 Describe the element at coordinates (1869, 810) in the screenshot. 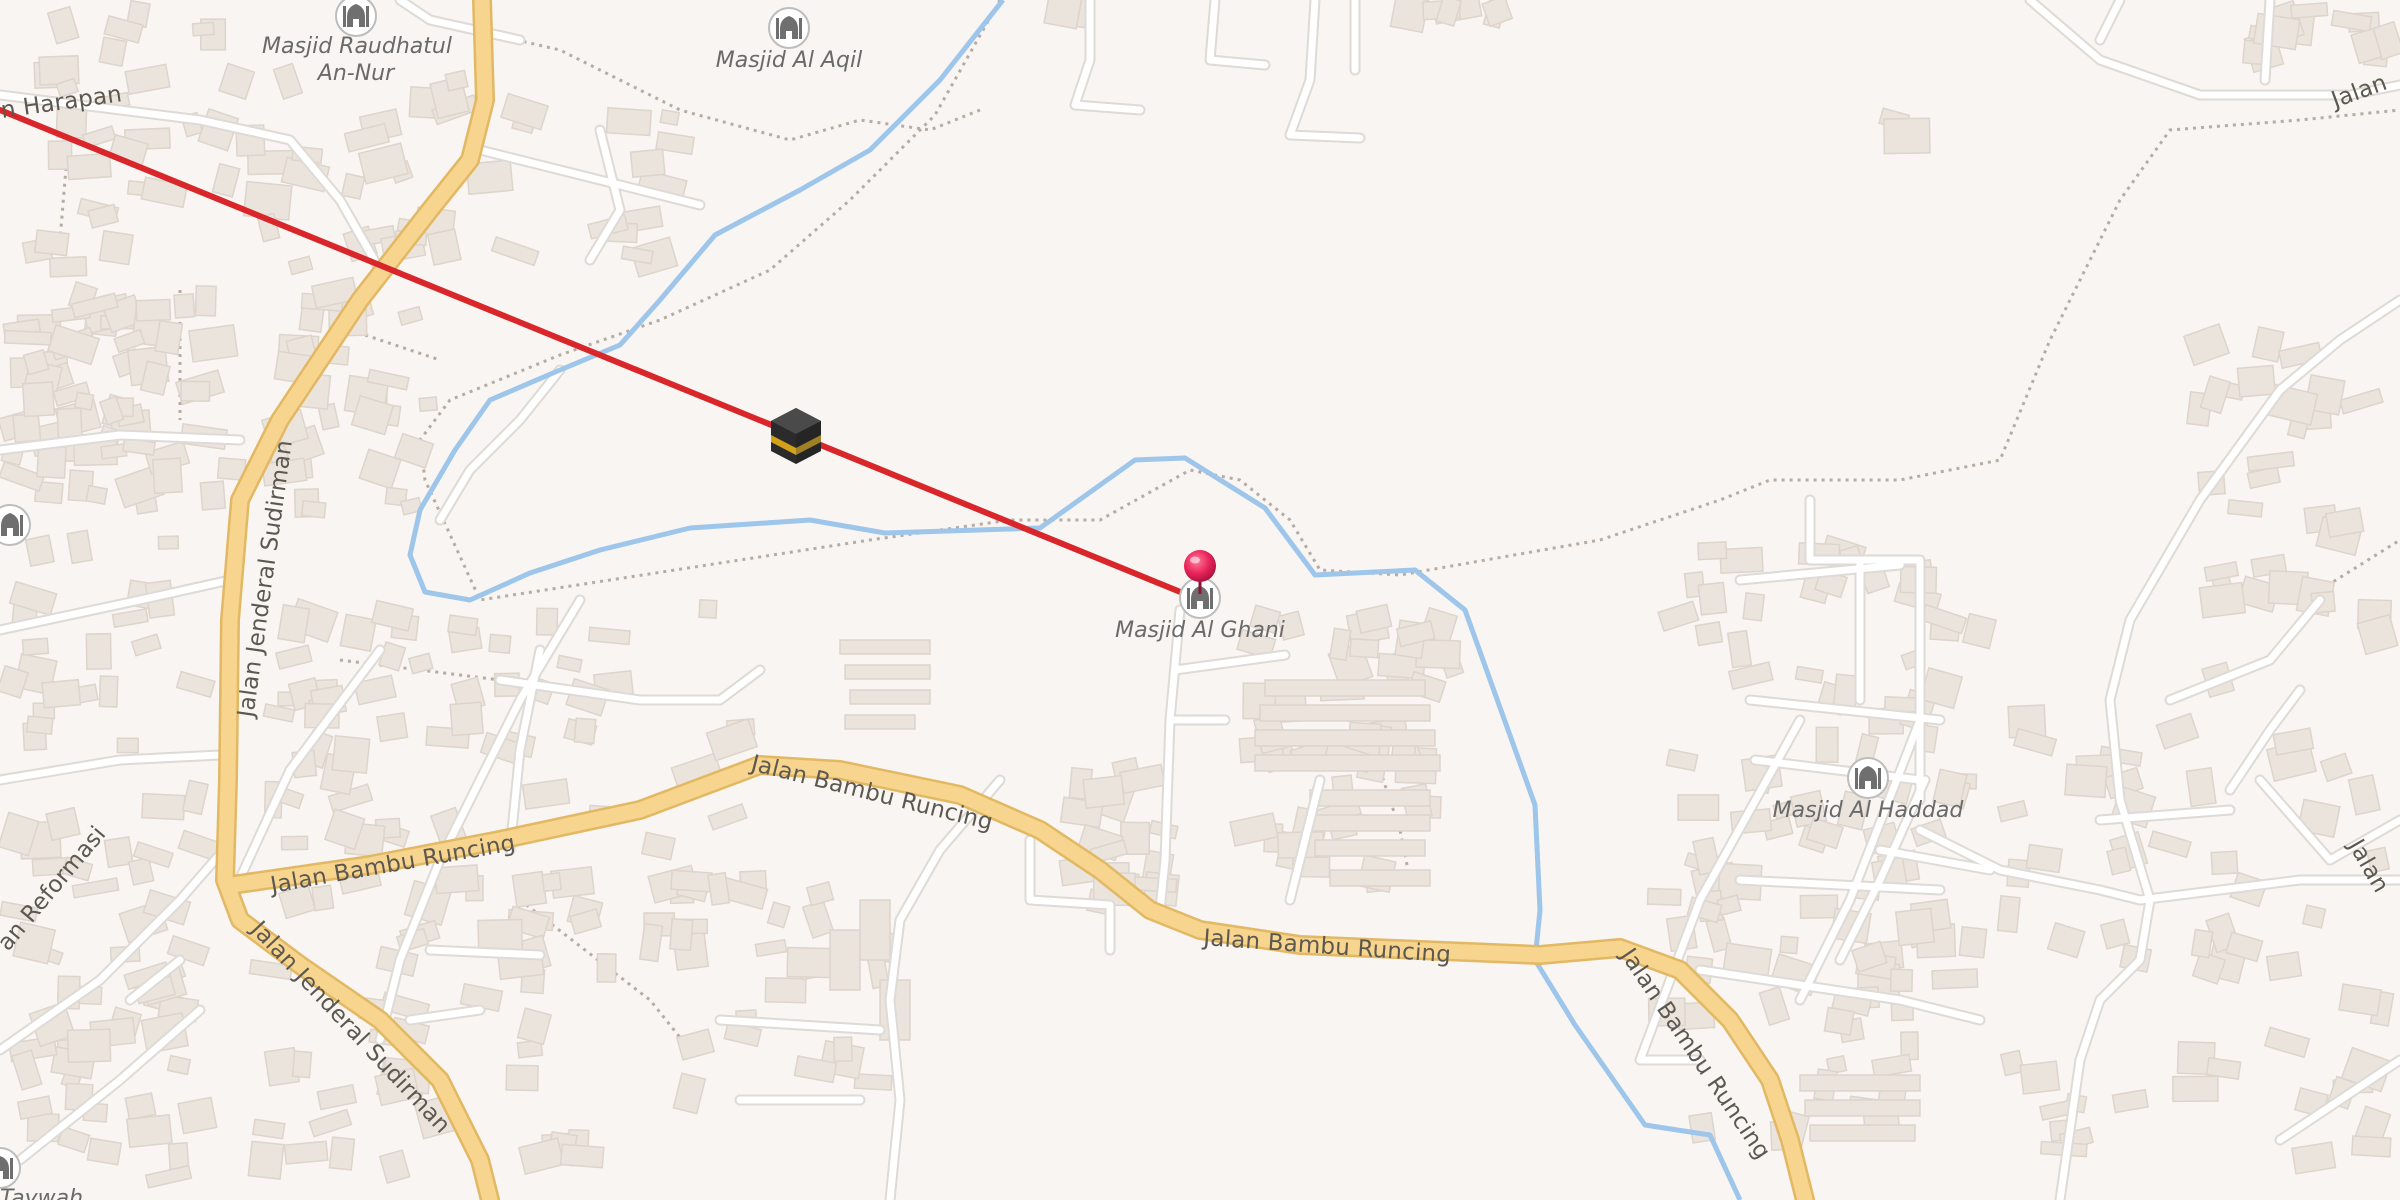

I see `poi-label-al-haddad: Masjid Al Haddad` at that location.